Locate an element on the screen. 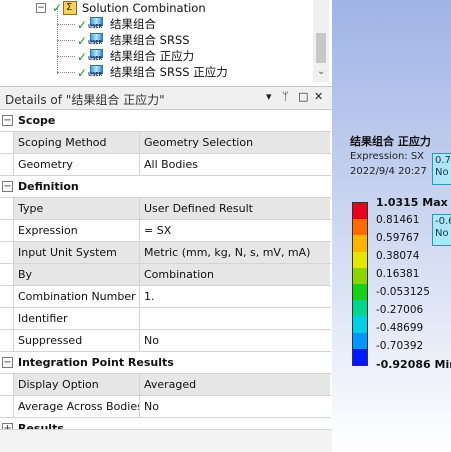 This screenshot has height=452, width=451. property-name: Type is located at coordinates (77, 208).